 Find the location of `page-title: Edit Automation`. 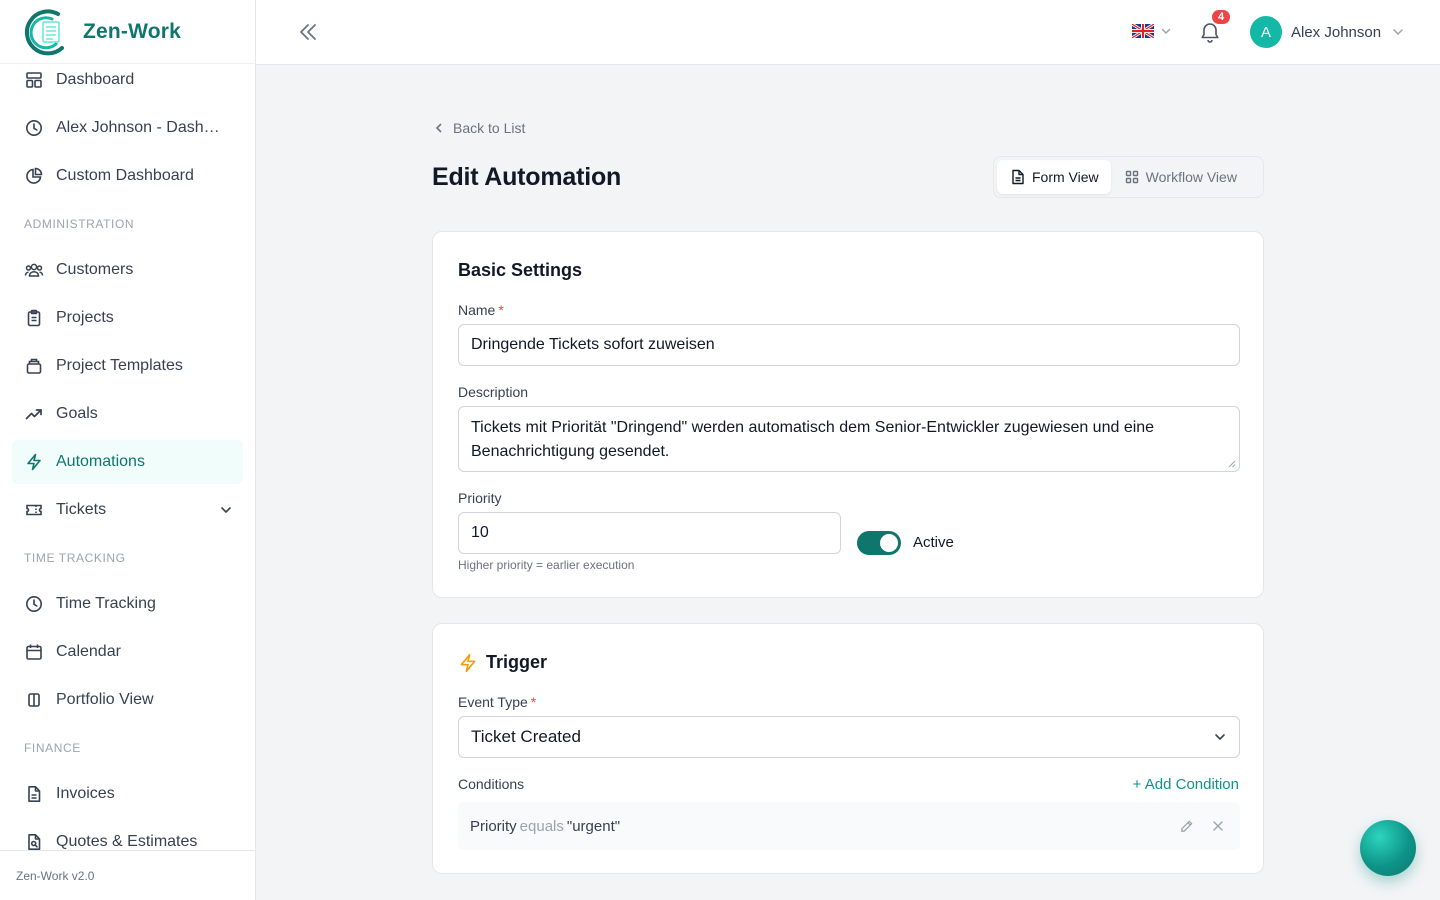

page-title: Edit Automation is located at coordinates (527, 177).